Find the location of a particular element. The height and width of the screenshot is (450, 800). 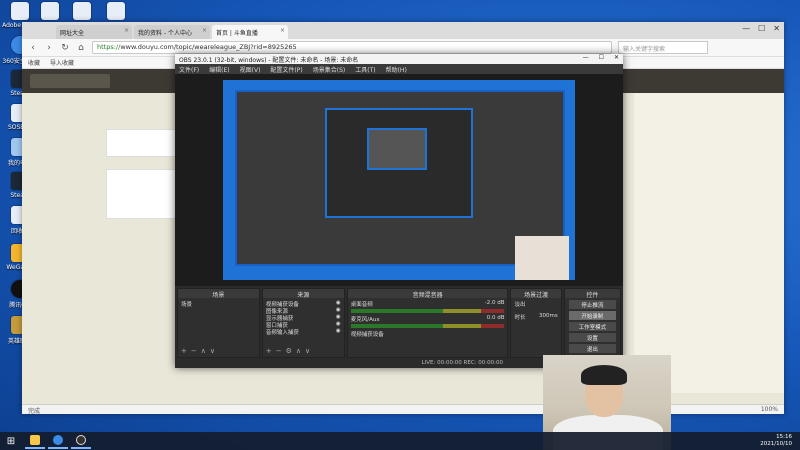

person-hair is located at coordinates (604, 375).